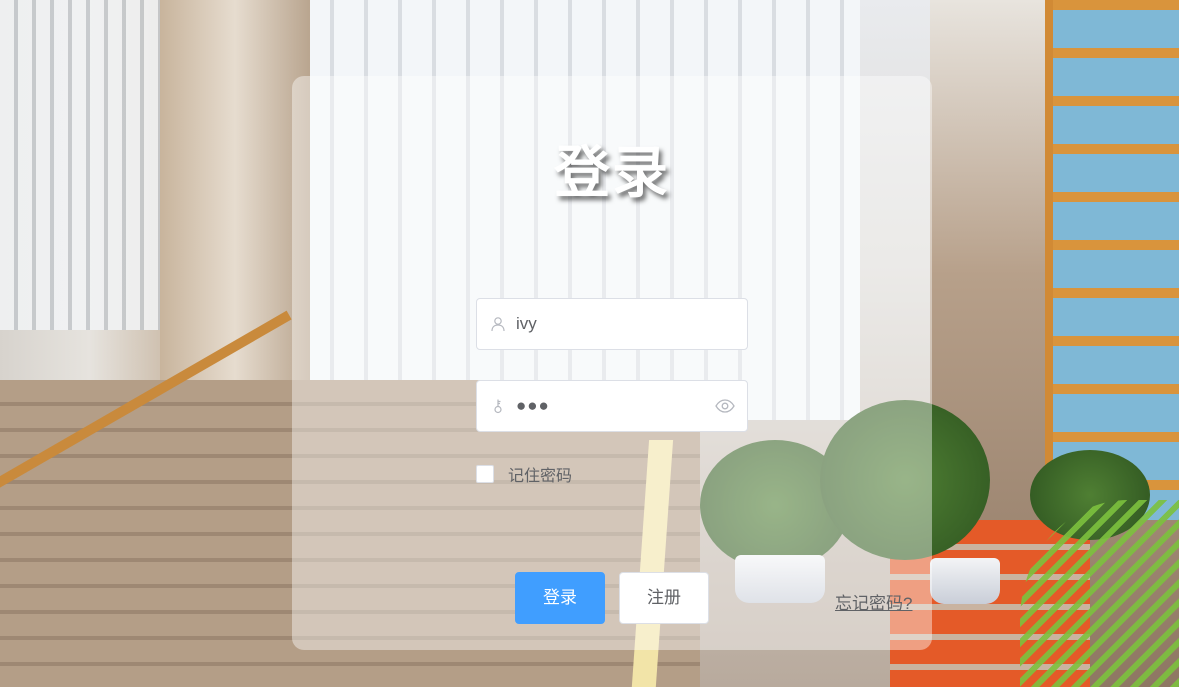  I want to click on checkbox-box, so click(485, 474).